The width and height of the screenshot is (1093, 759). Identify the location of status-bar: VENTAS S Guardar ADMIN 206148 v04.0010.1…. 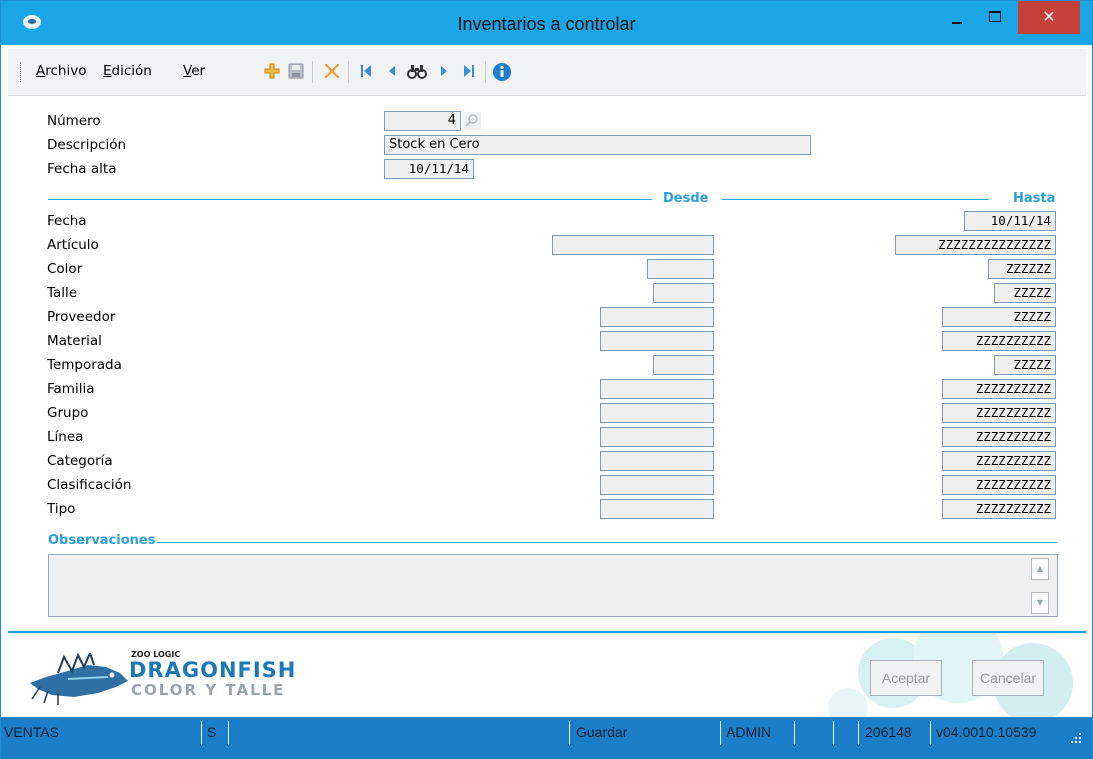
(546, 738).